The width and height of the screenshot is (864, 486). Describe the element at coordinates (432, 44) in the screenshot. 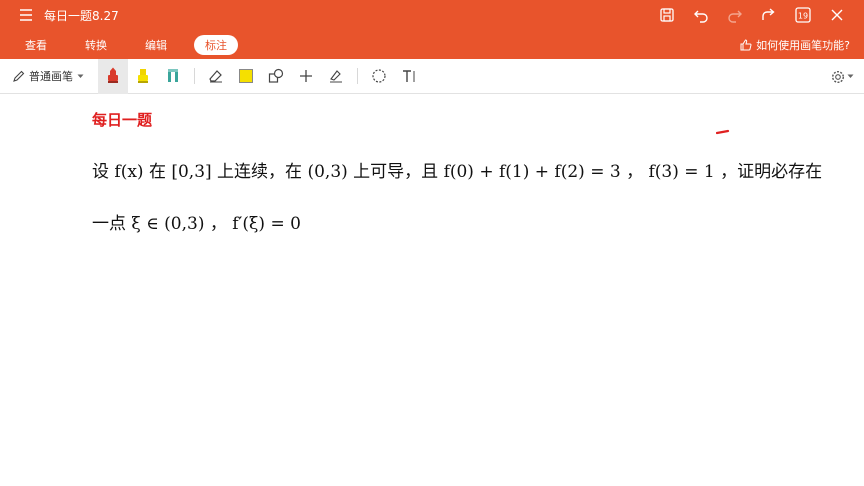

I see `tab-bar: 查看 转换 编辑 标注 如何使用画笔功能?` at that location.